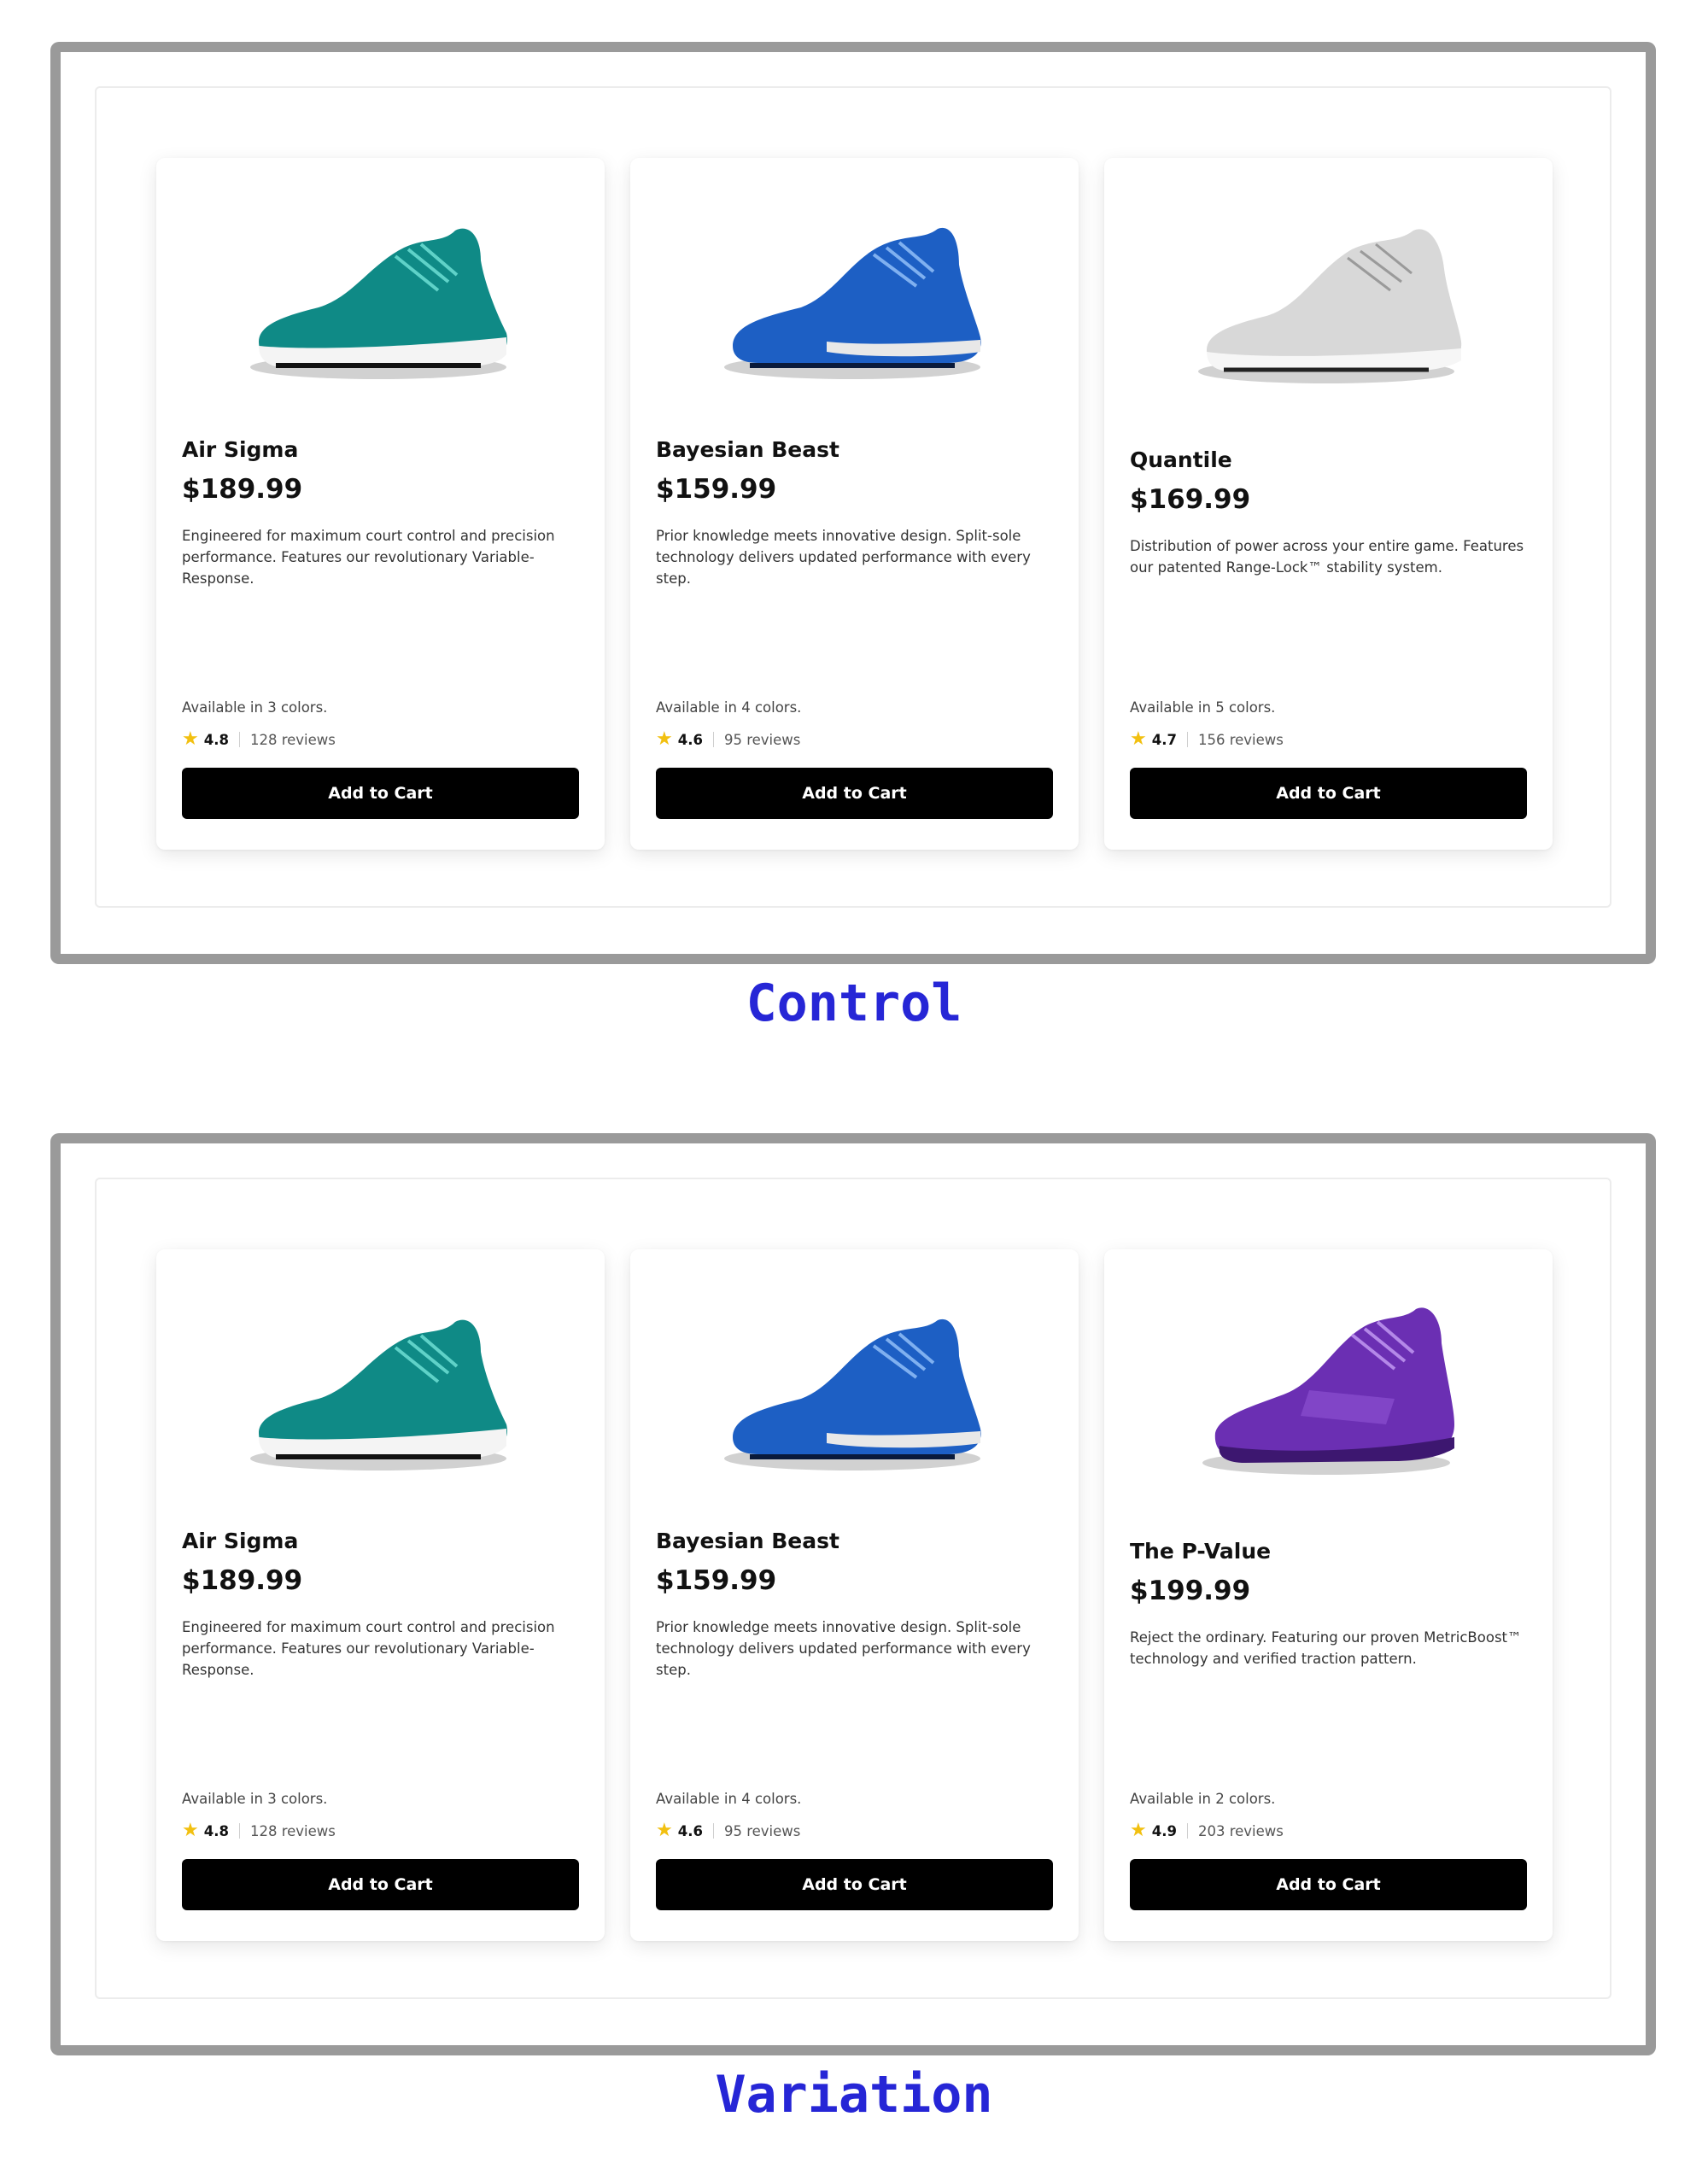  I want to click on variation-label: Variation, so click(854, 2095).